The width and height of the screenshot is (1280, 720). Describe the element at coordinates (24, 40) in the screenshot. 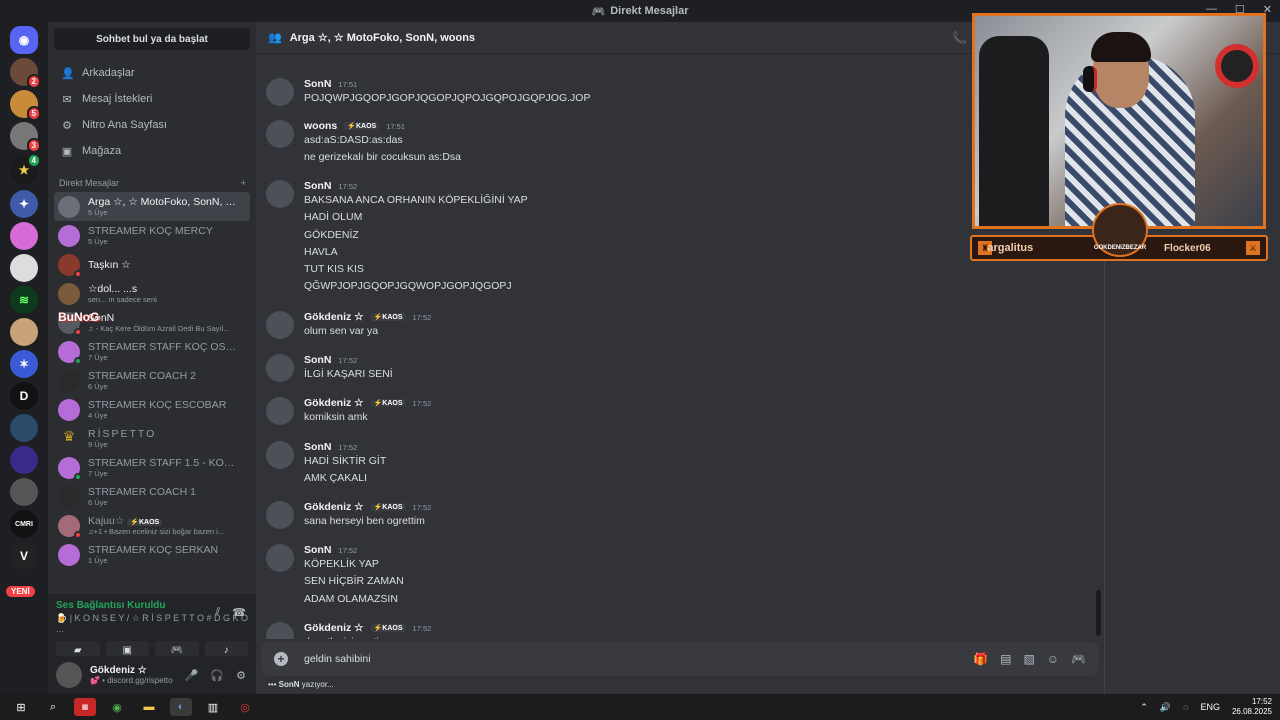

I see `home-button: ◉` at that location.